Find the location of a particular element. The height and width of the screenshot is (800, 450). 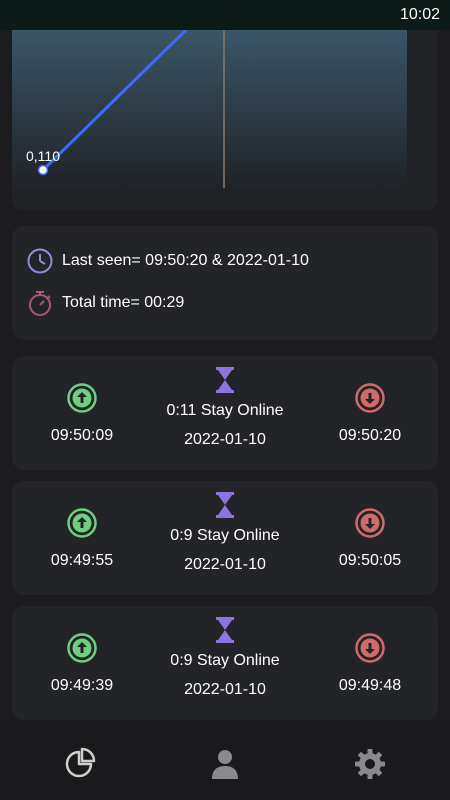

offline-time: 09:50:05 is located at coordinates (370, 560).